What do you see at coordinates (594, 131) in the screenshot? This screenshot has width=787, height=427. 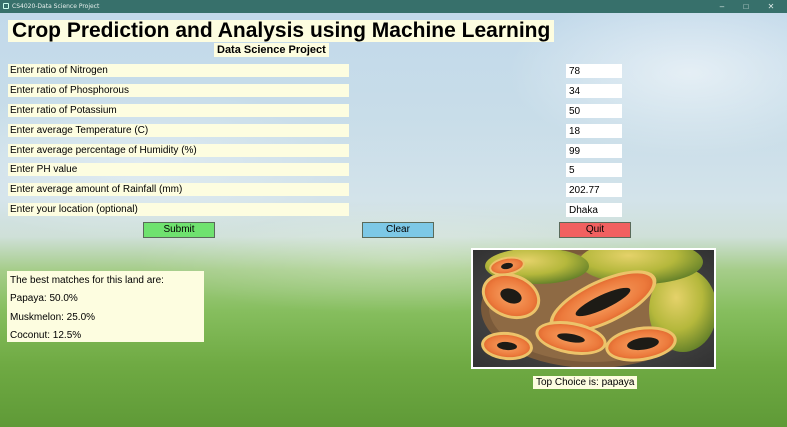 I see `temperature-input` at bounding box center [594, 131].